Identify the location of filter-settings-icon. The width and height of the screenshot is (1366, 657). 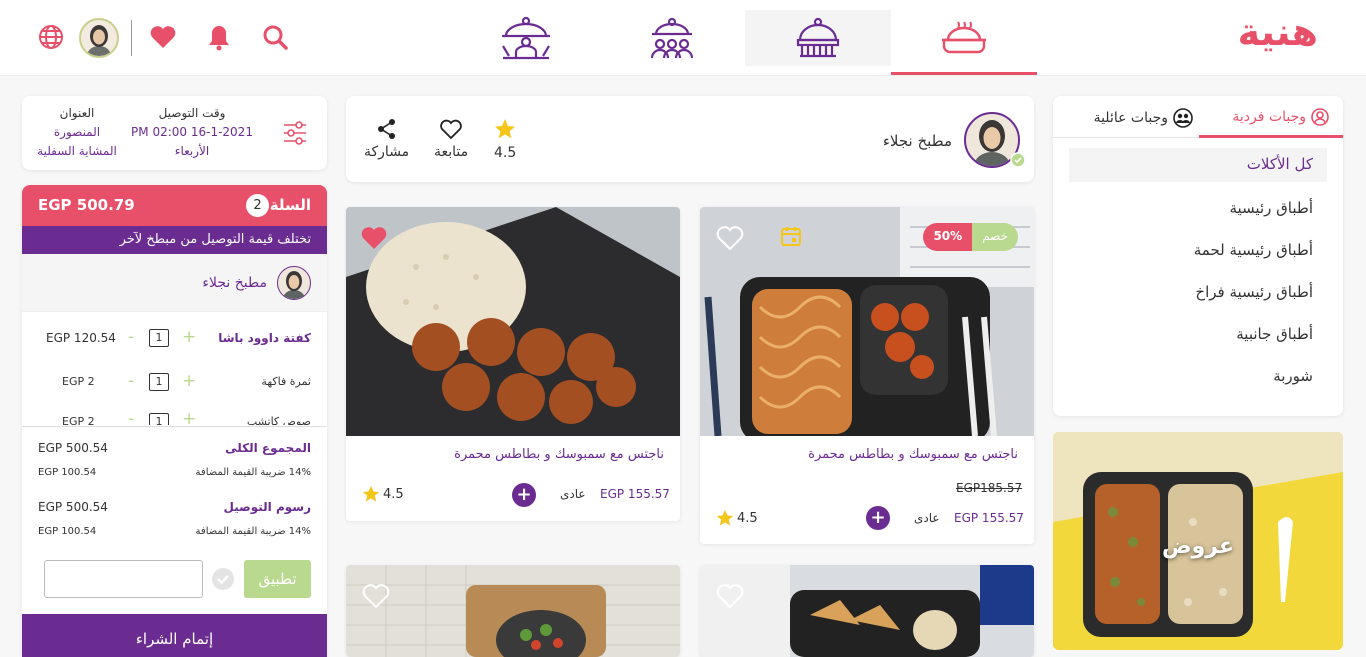
(295, 133).